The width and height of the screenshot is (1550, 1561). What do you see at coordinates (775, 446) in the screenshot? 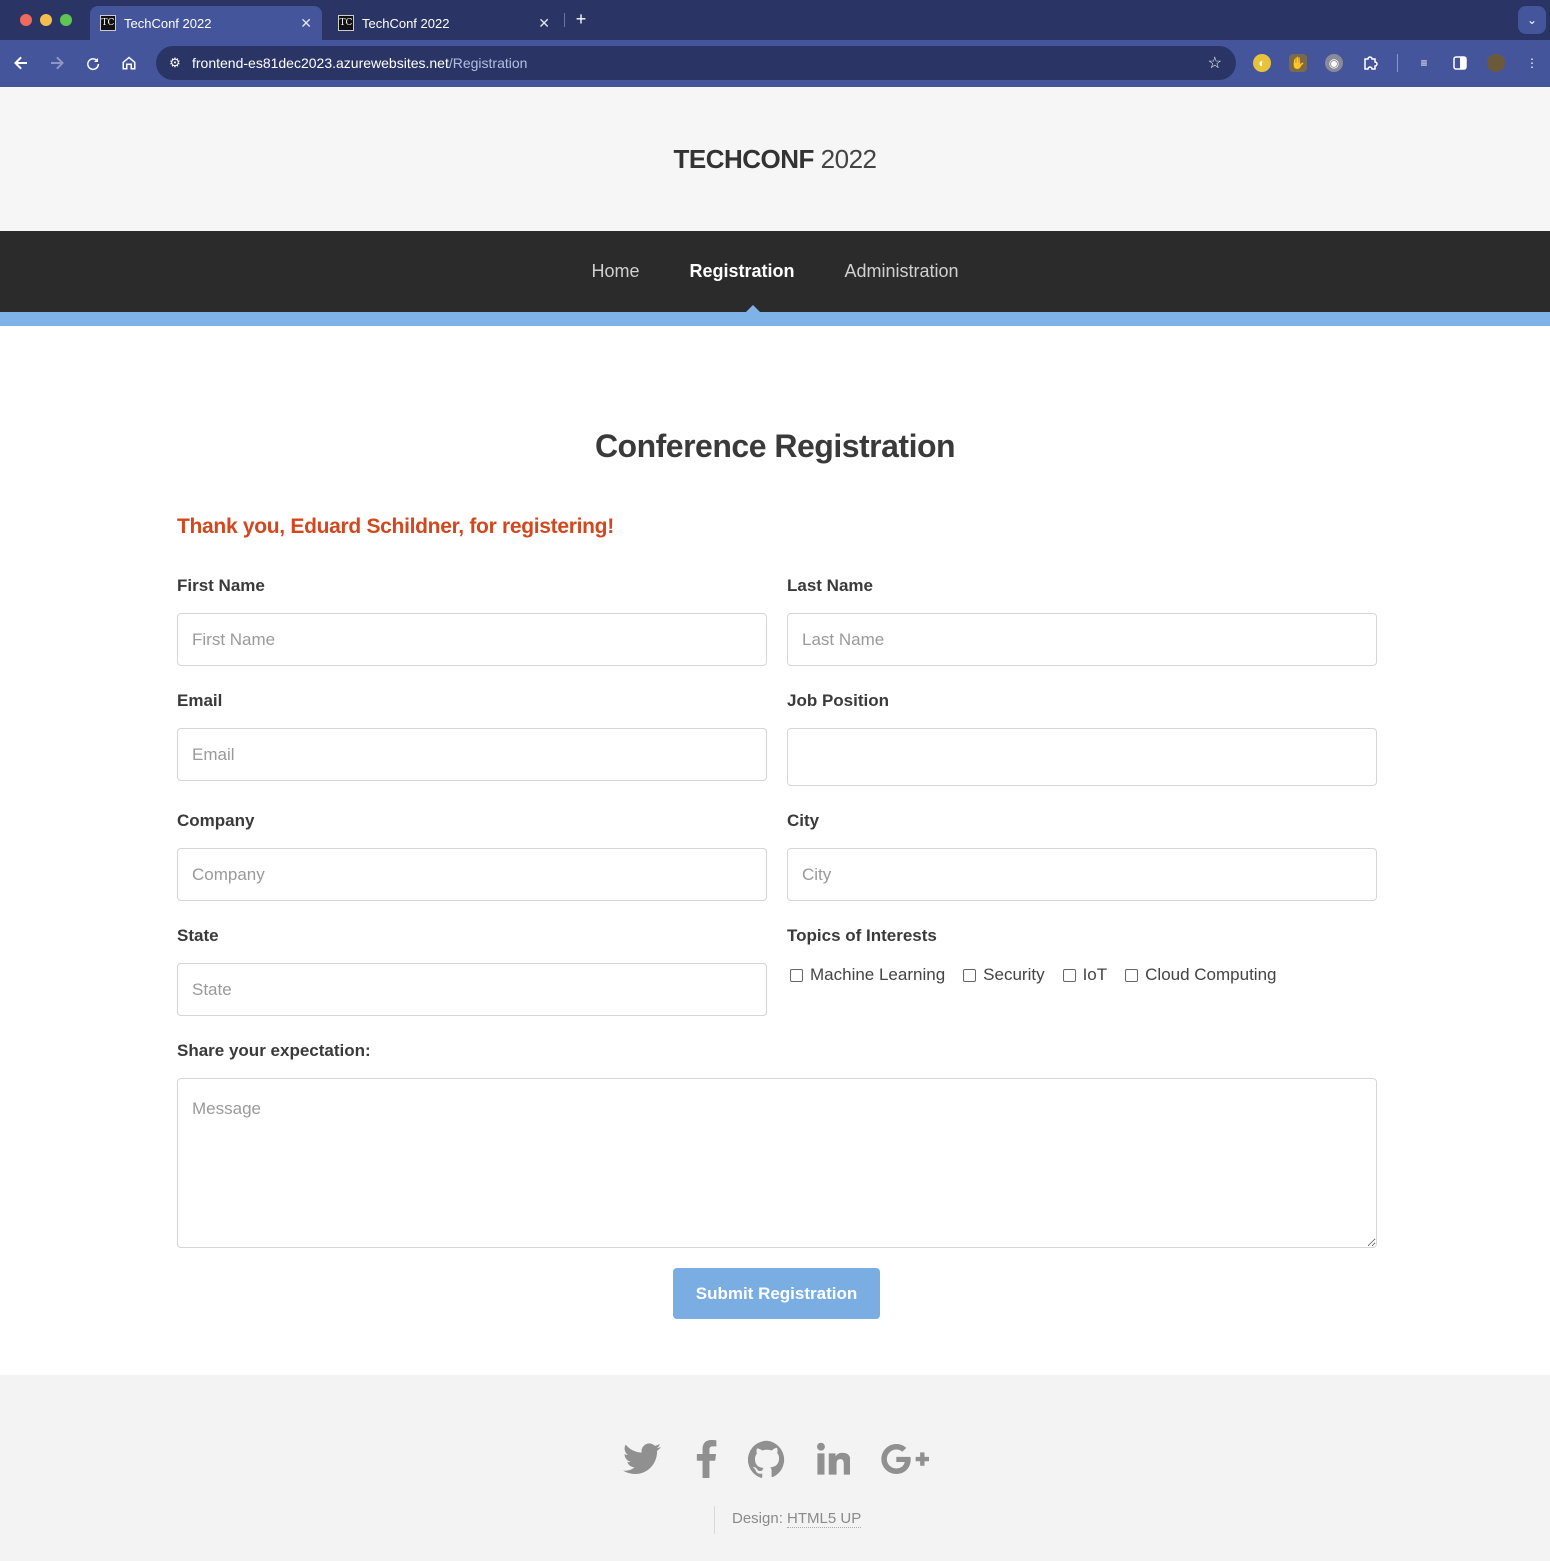
I see `page-title: Conference Registration` at bounding box center [775, 446].